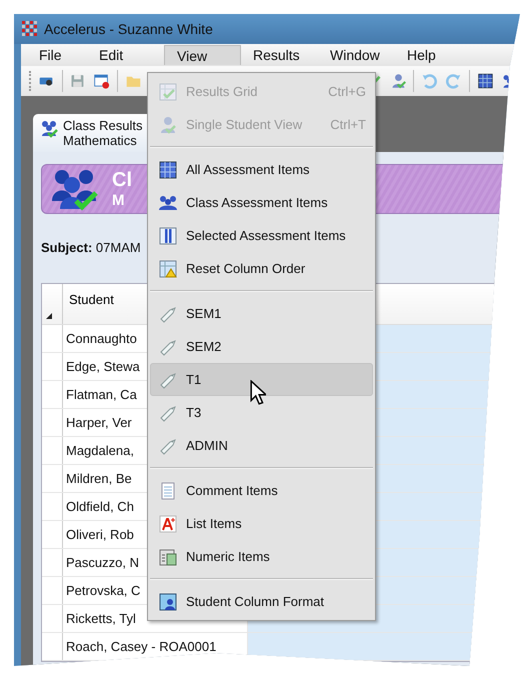 The height and width of the screenshot is (680, 531). I want to click on window-title: Accelerus - Suzanne White, so click(128, 29).